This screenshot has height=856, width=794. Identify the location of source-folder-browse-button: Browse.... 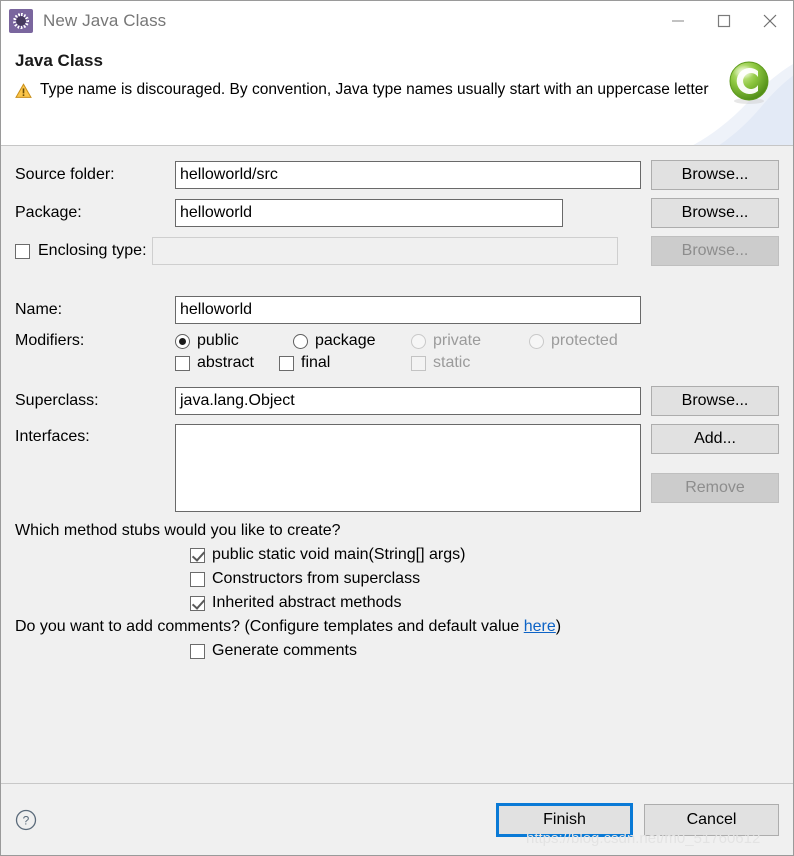
(715, 175).